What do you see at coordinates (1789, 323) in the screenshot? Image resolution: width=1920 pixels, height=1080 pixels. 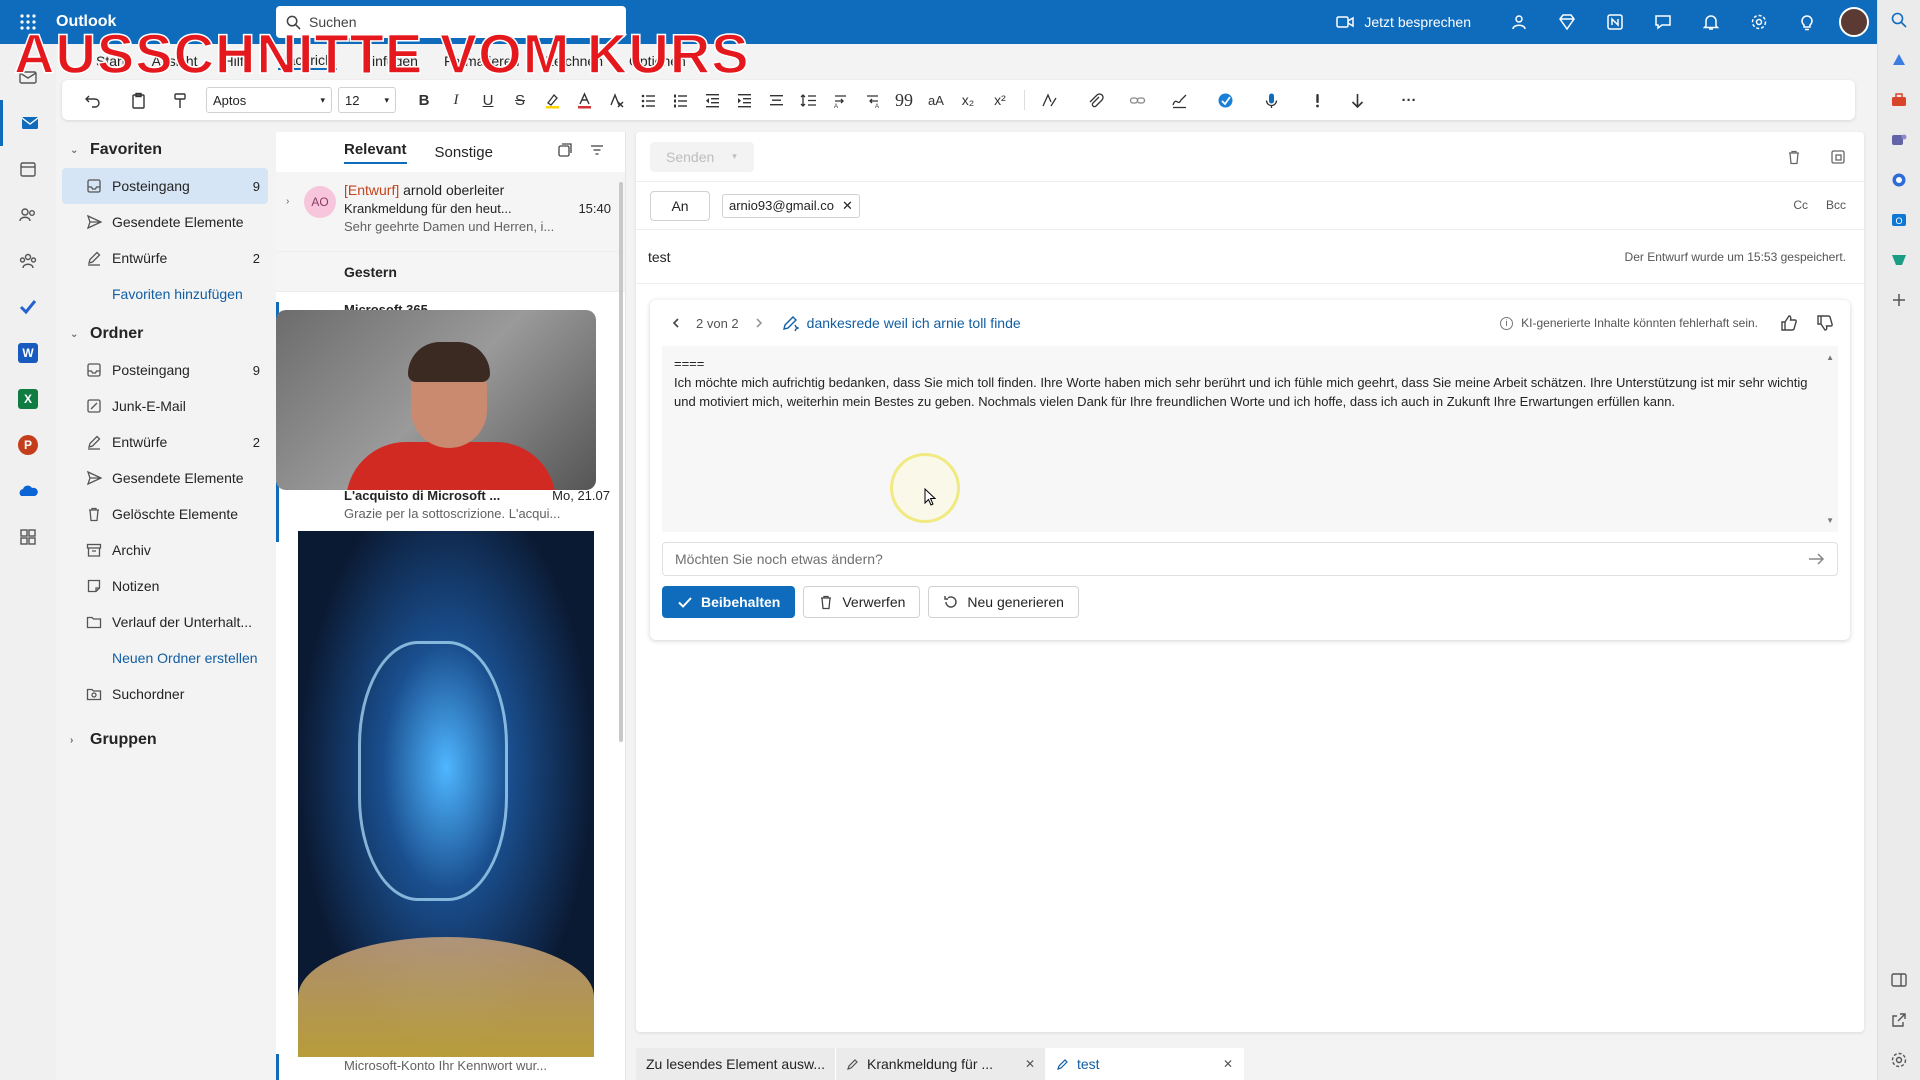 I see `thumbs-up-icon` at bounding box center [1789, 323].